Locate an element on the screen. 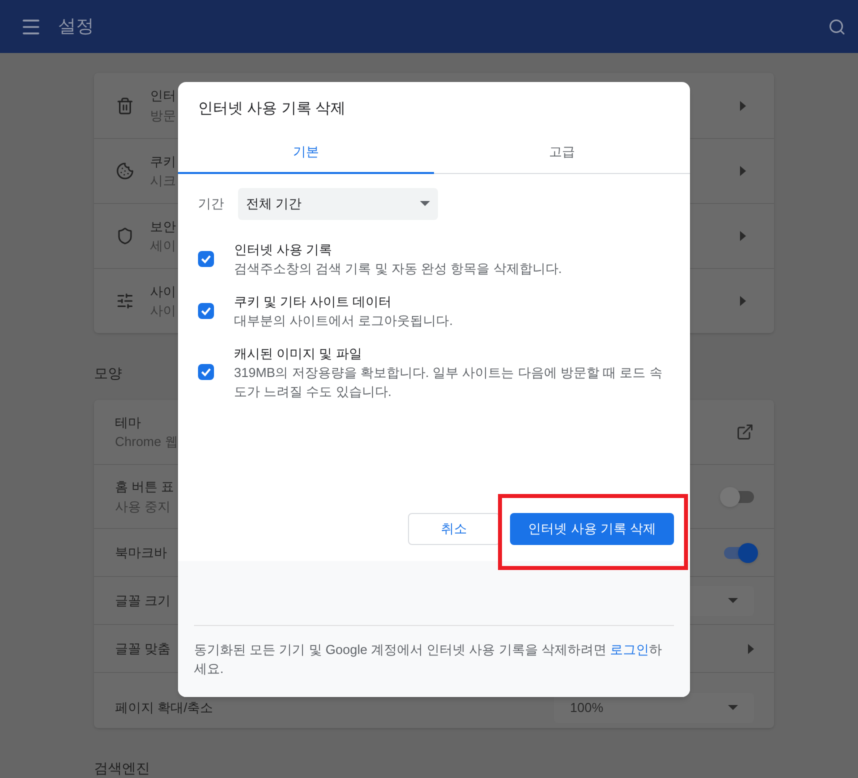 Image resolution: width=858 pixels, height=778 pixels. tab: 기본 is located at coordinates (306, 153).